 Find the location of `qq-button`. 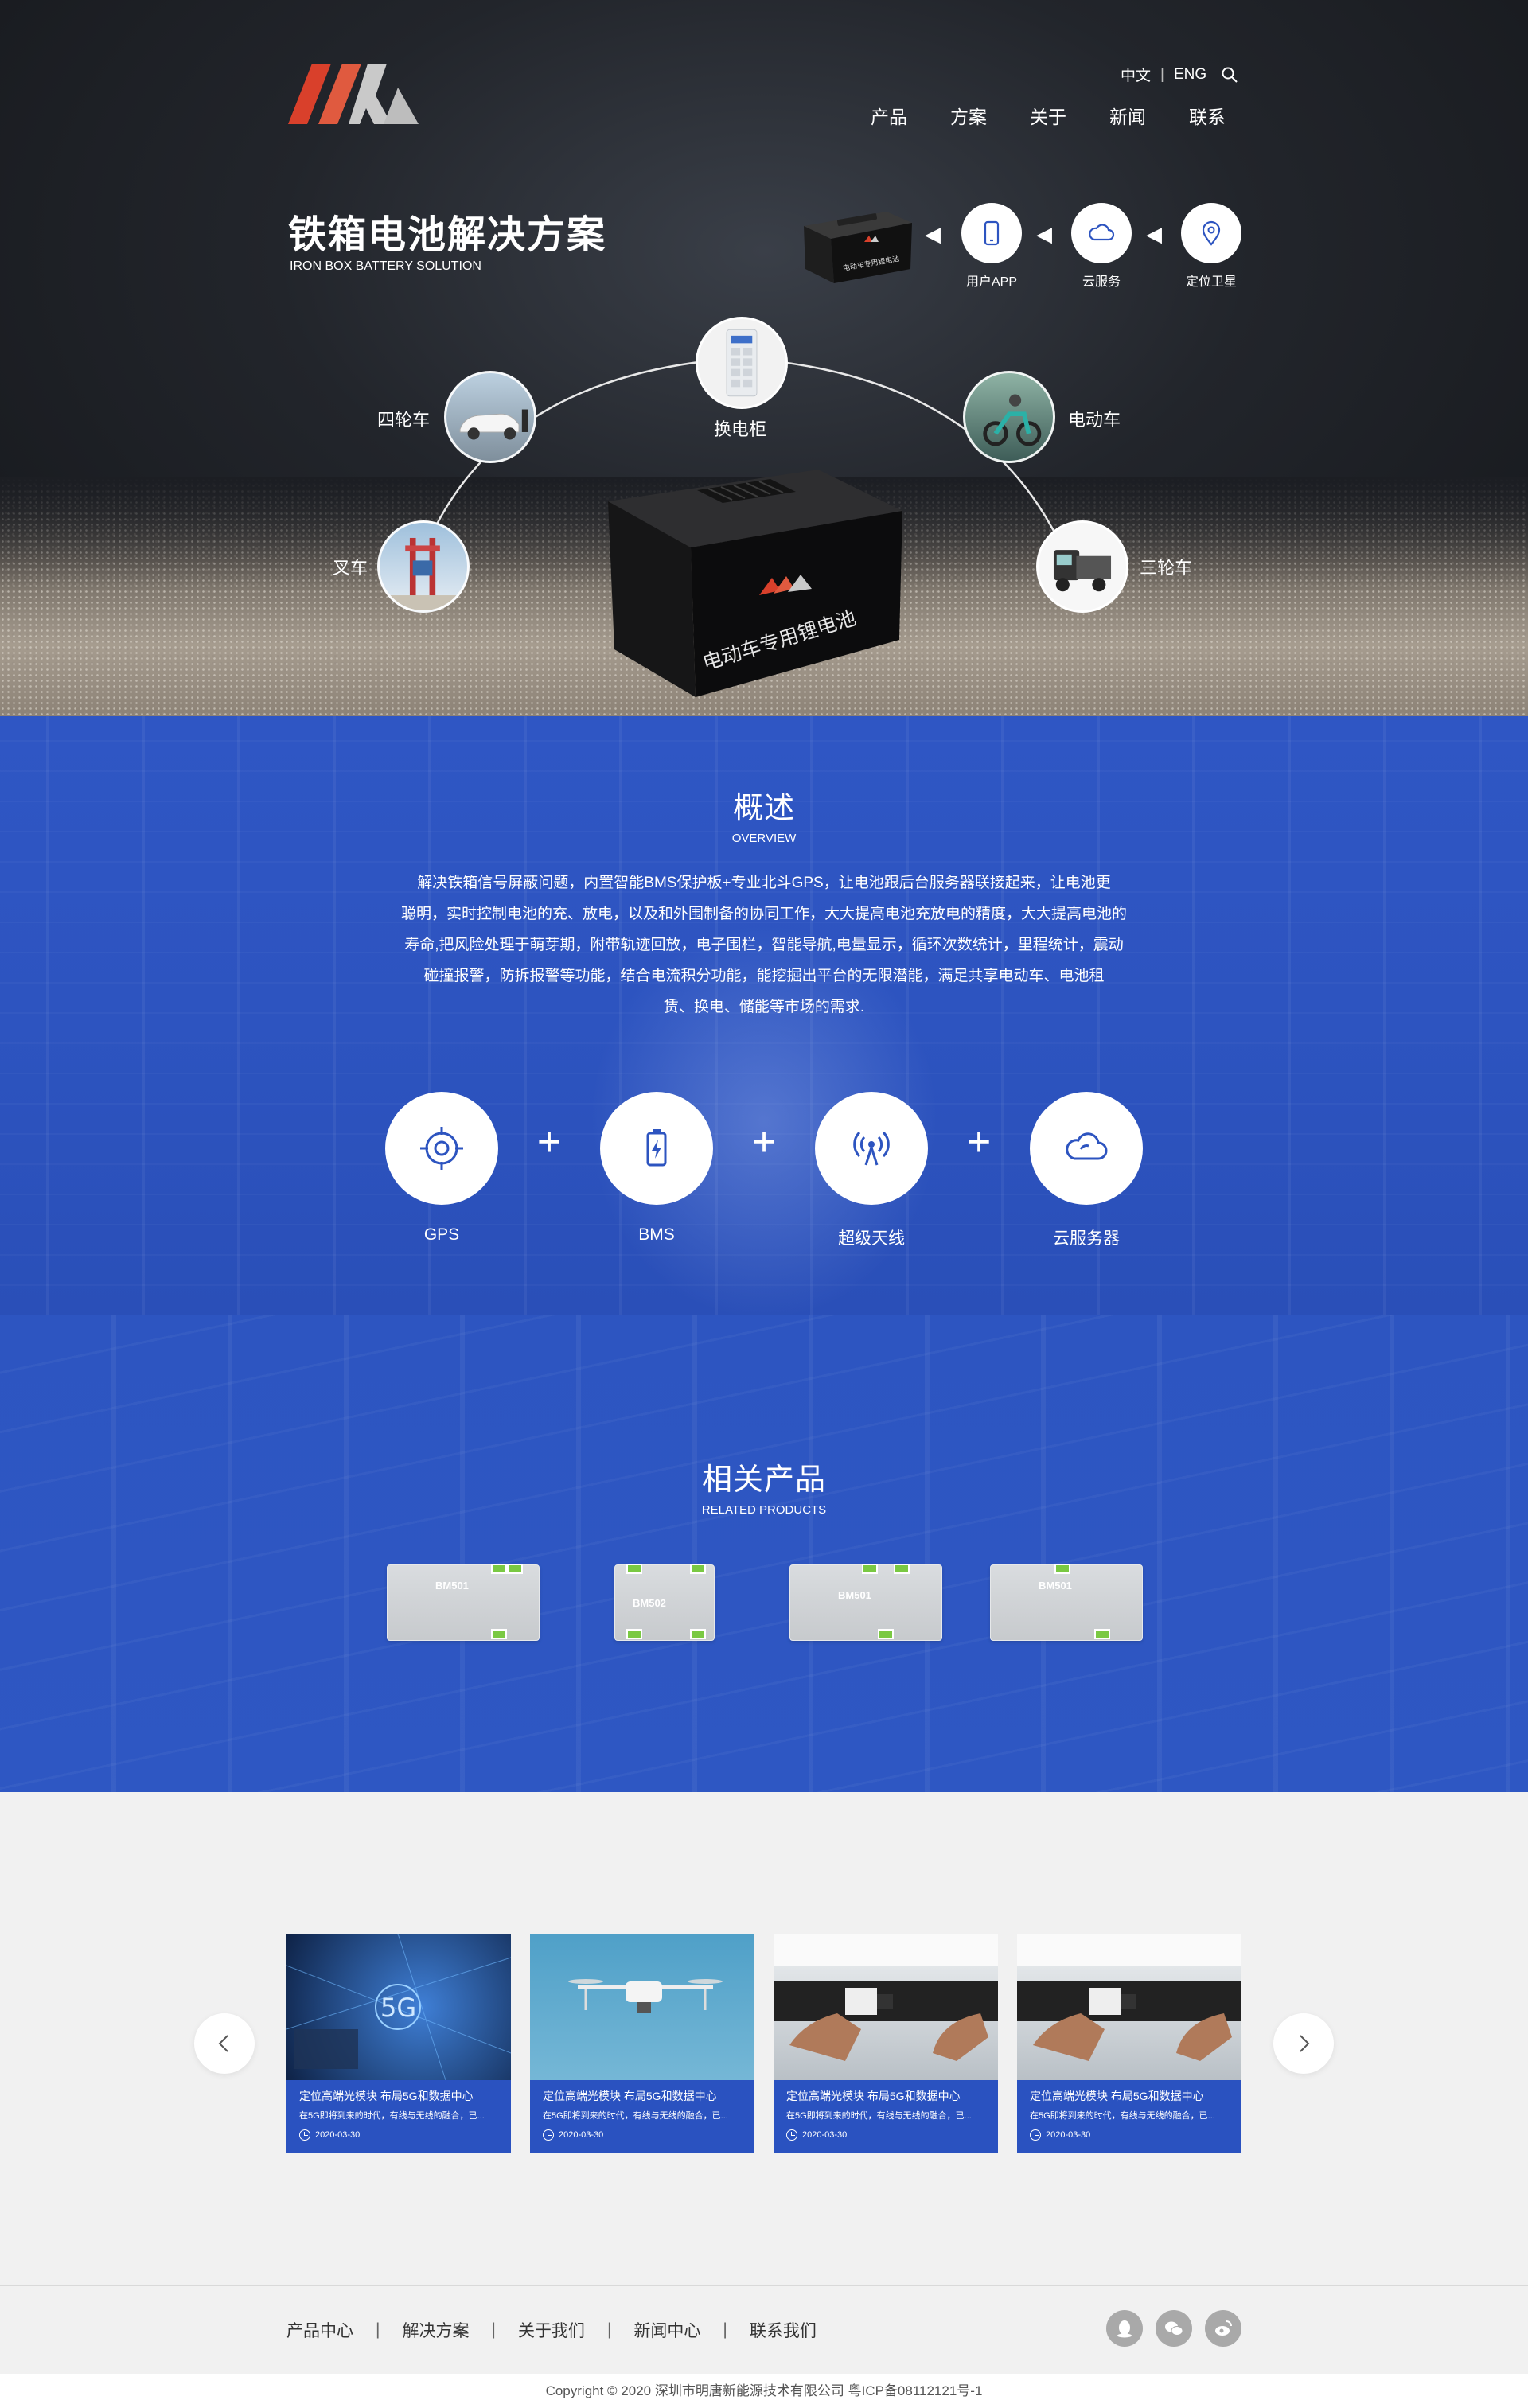

qq-button is located at coordinates (1124, 2328).